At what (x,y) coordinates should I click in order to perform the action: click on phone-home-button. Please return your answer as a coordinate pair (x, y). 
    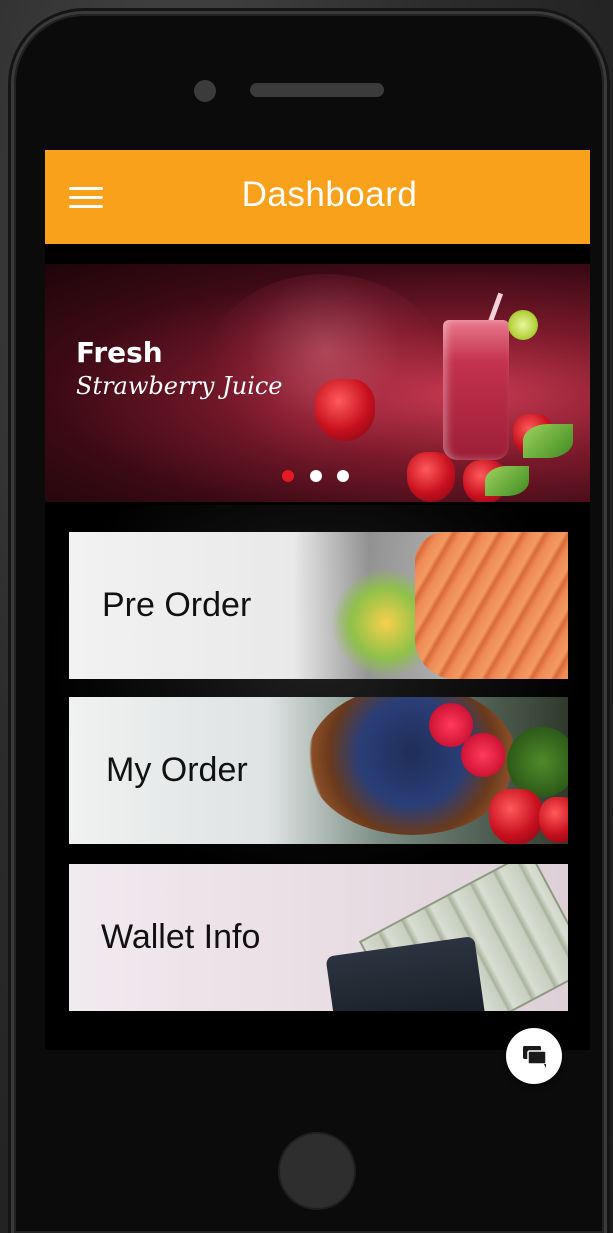
    Looking at the image, I should click on (317, 1171).